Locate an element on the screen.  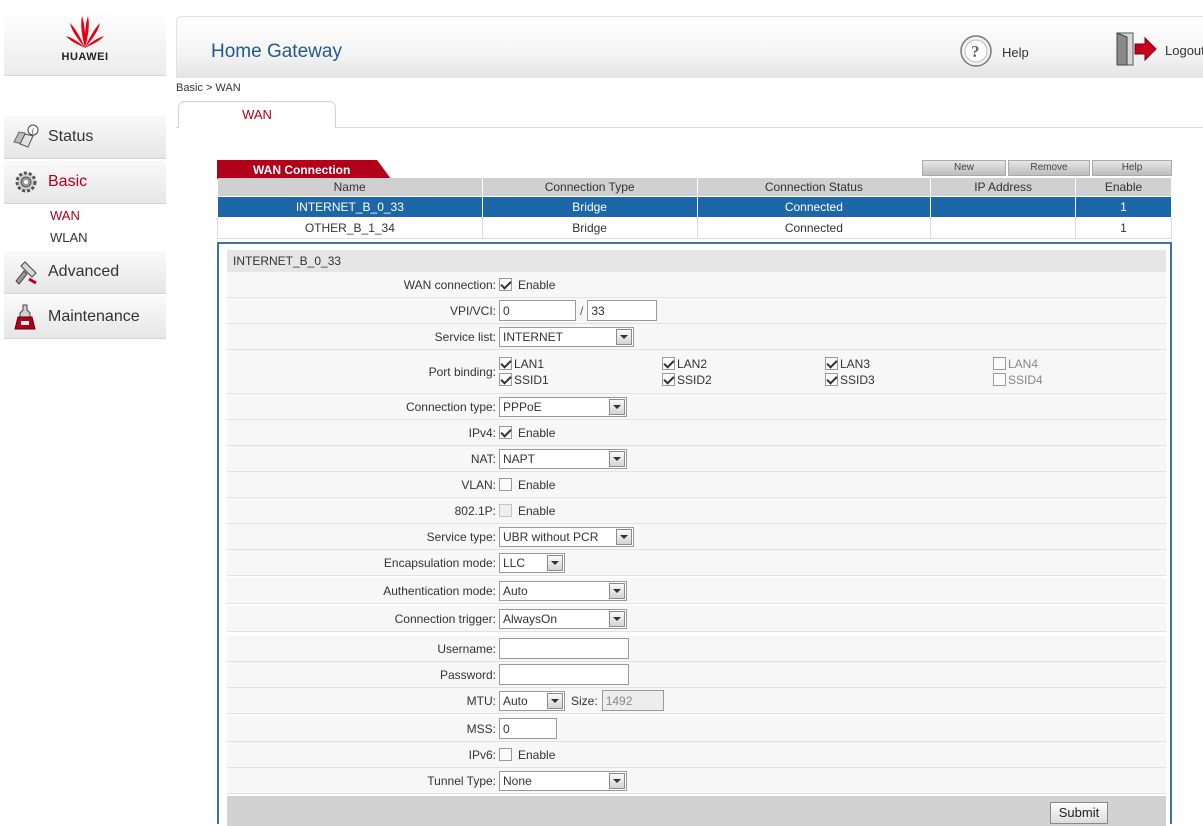
connection-trigger-select: AlwaysOn is located at coordinates (563, 618).